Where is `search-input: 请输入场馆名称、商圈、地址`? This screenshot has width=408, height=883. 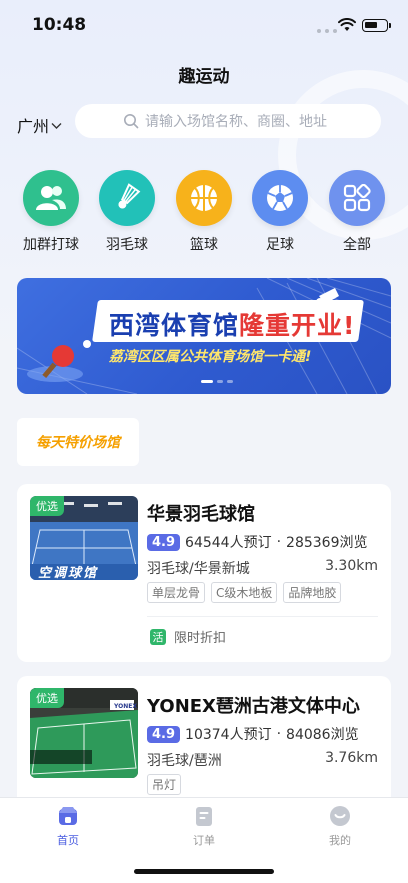 search-input: 请输入场馆名称、商圈、地址 is located at coordinates (228, 121).